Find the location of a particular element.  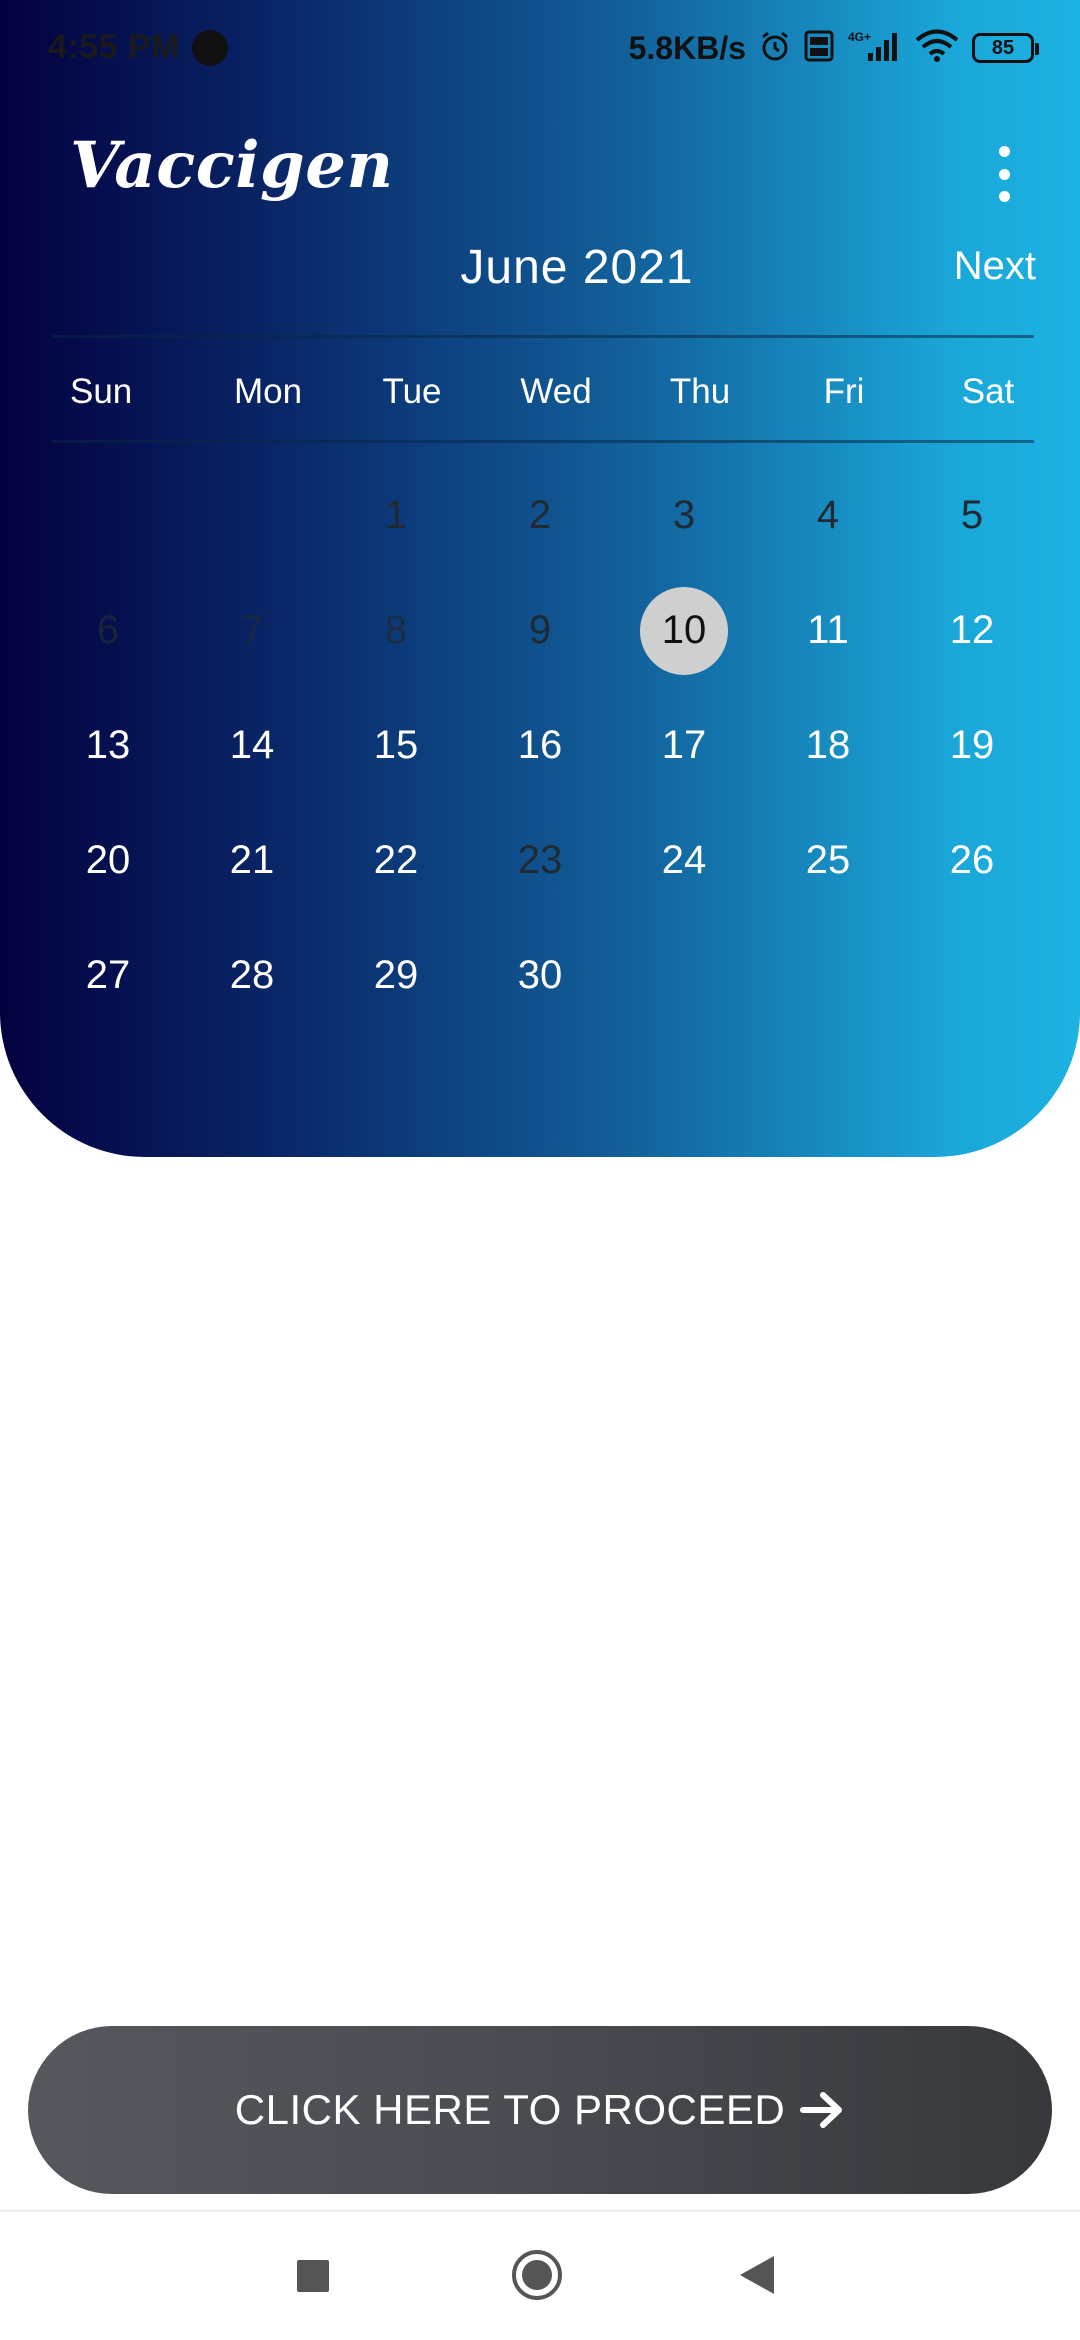

weekday-sat: Sat is located at coordinates (988, 391).